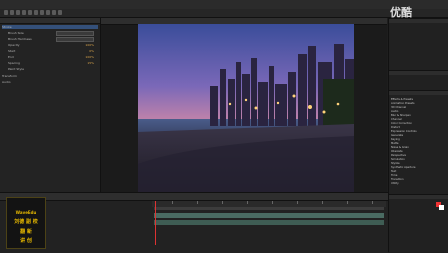 The image size is (448, 253). What do you see at coordinates (9, 76) in the screenshot?
I see `property-label: Transform` at bounding box center [9, 76].